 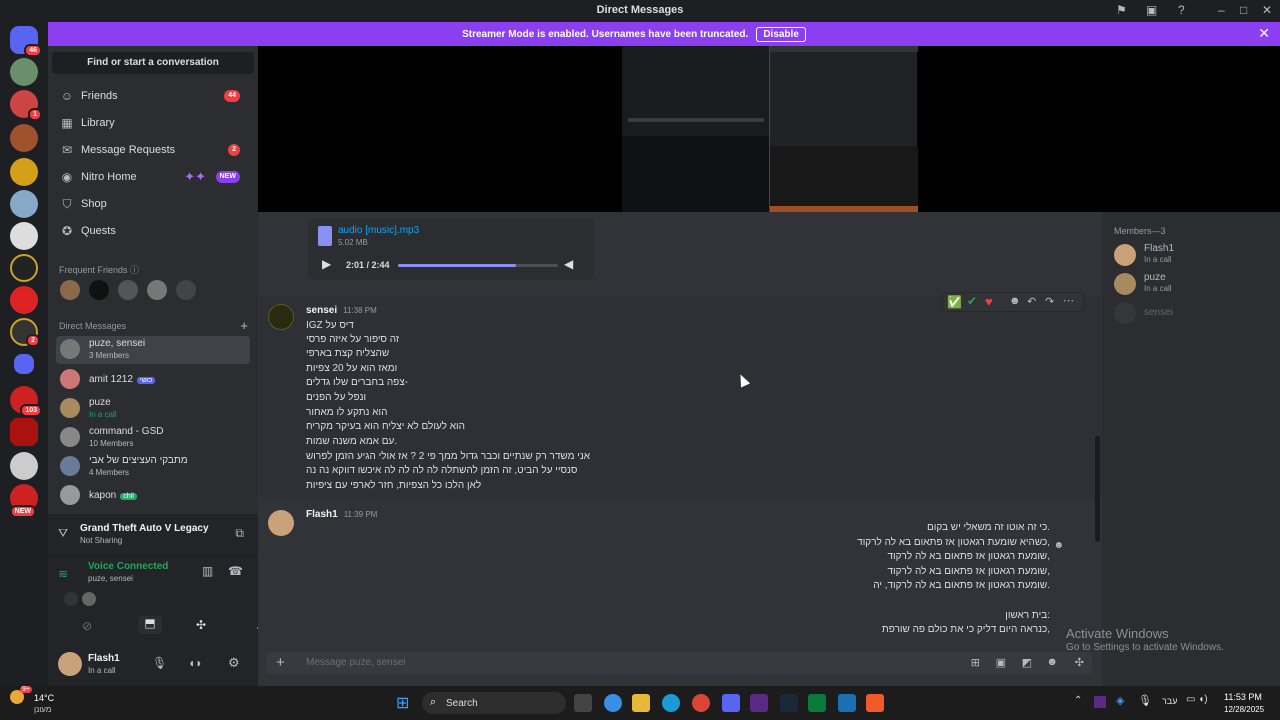 I want to click on clock-time: 11:53 PM, so click(x=1243, y=697).